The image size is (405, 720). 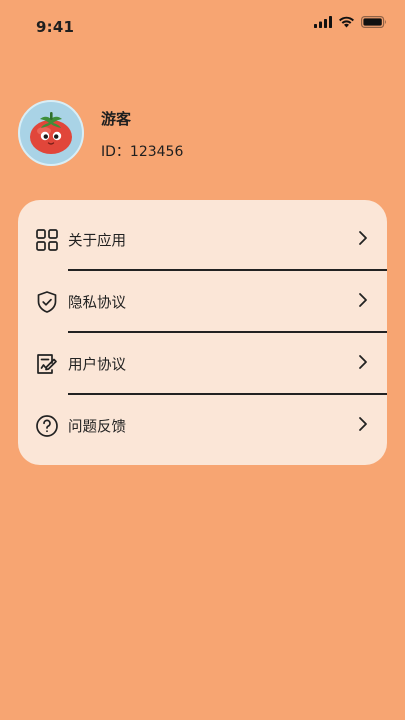 What do you see at coordinates (47, 240) in the screenshot?
I see `grid-icon` at bounding box center [47, 240].